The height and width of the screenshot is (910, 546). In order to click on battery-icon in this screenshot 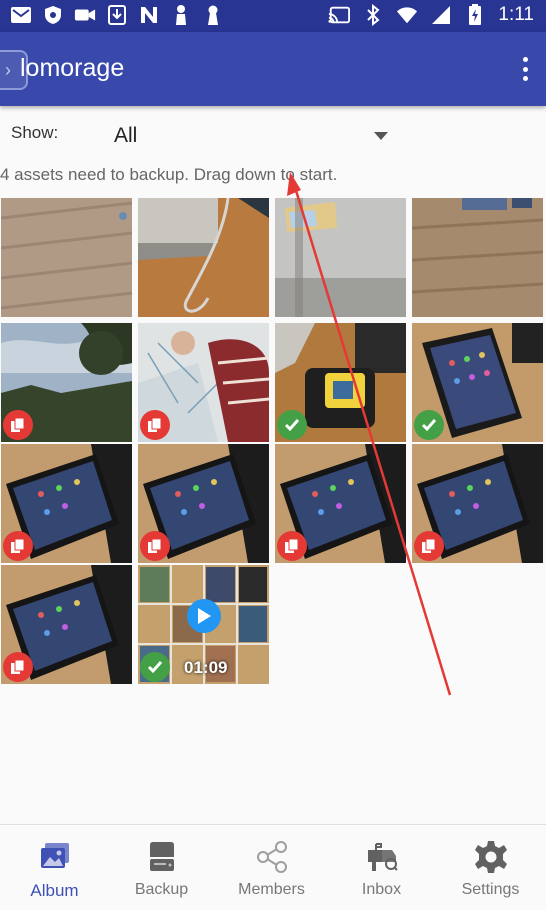, I will do `click(475, 15)`.